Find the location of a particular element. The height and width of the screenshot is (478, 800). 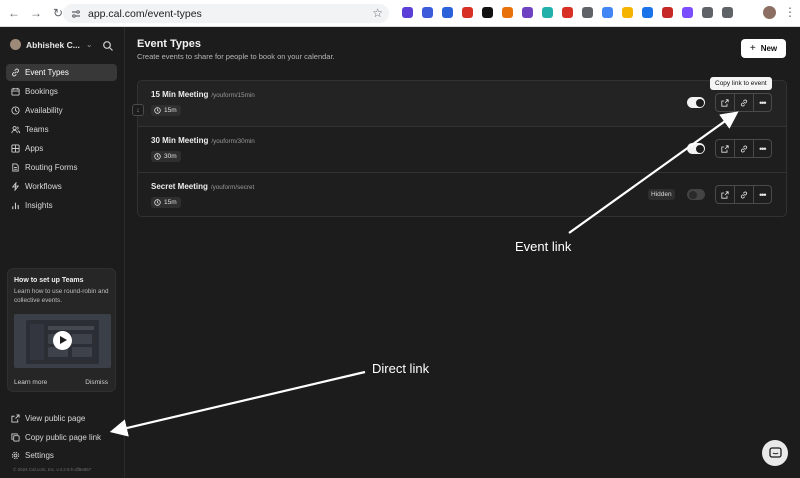

arrow-down-icon: ↓ is located at coordinates (138, 110).